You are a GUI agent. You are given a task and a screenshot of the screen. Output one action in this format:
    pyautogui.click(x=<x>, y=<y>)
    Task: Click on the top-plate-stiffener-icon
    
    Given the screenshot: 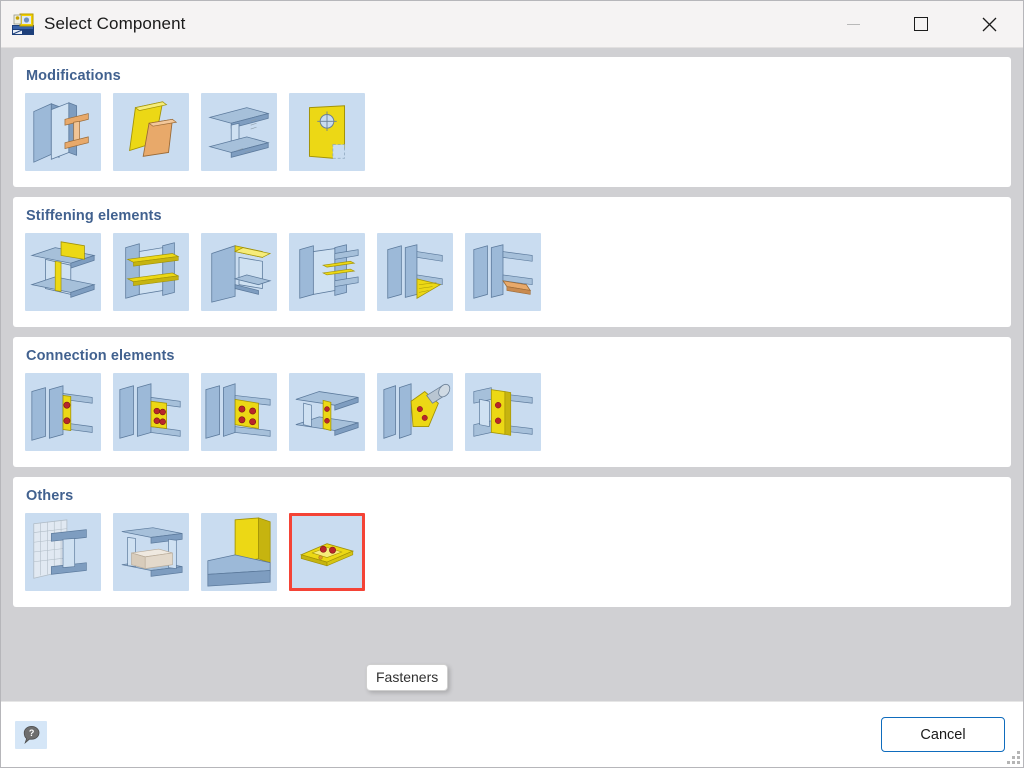 What is the action you would take?
    pyautogui.click(x=241, y=274)
    